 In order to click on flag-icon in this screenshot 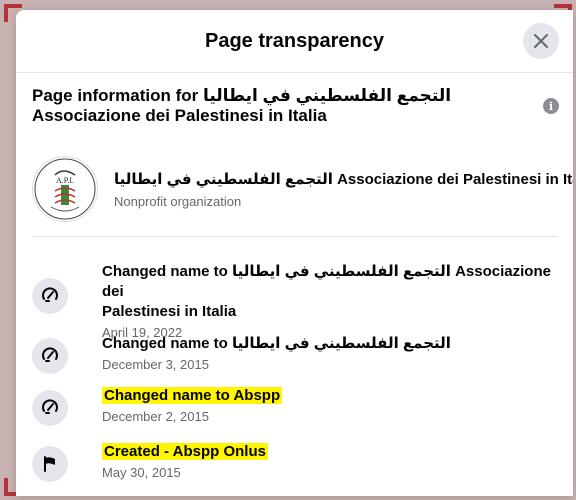, I will do `click(50, 464)`.